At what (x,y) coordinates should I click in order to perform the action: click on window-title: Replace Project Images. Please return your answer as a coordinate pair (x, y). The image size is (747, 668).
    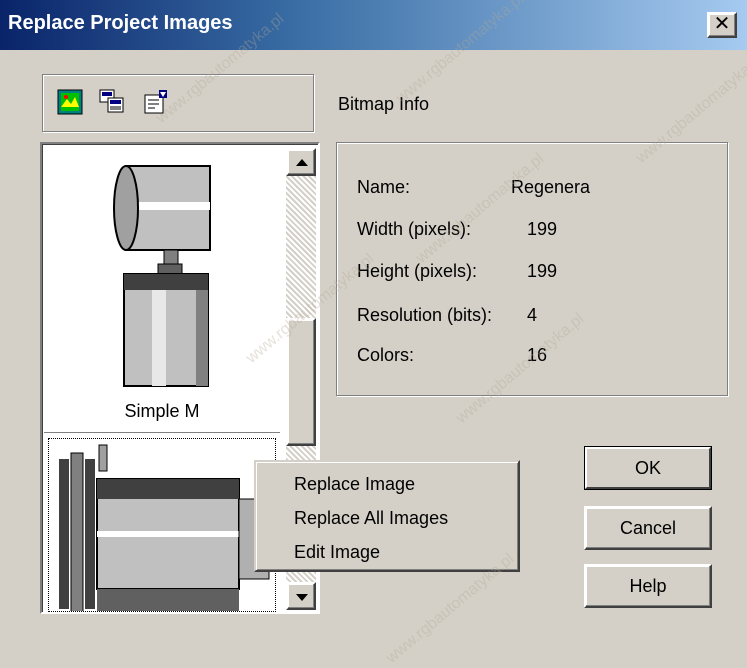
    Looking at the image, I should click on (120, 23).